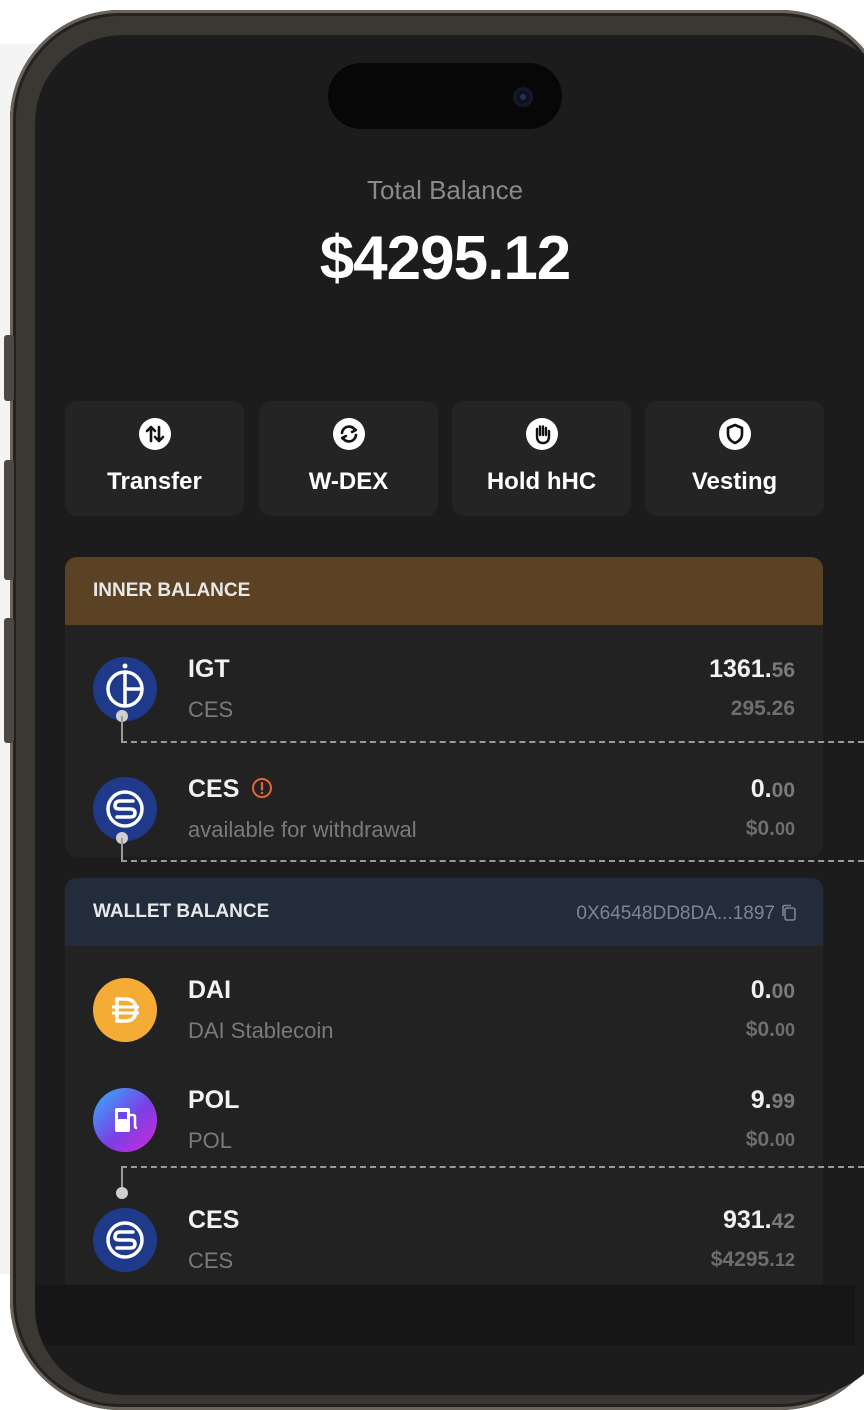 This screenshot has height=1410, width=864. Describe the element at coordinates (523, 97) in the screenshot. I see `camera-icon` at that location.